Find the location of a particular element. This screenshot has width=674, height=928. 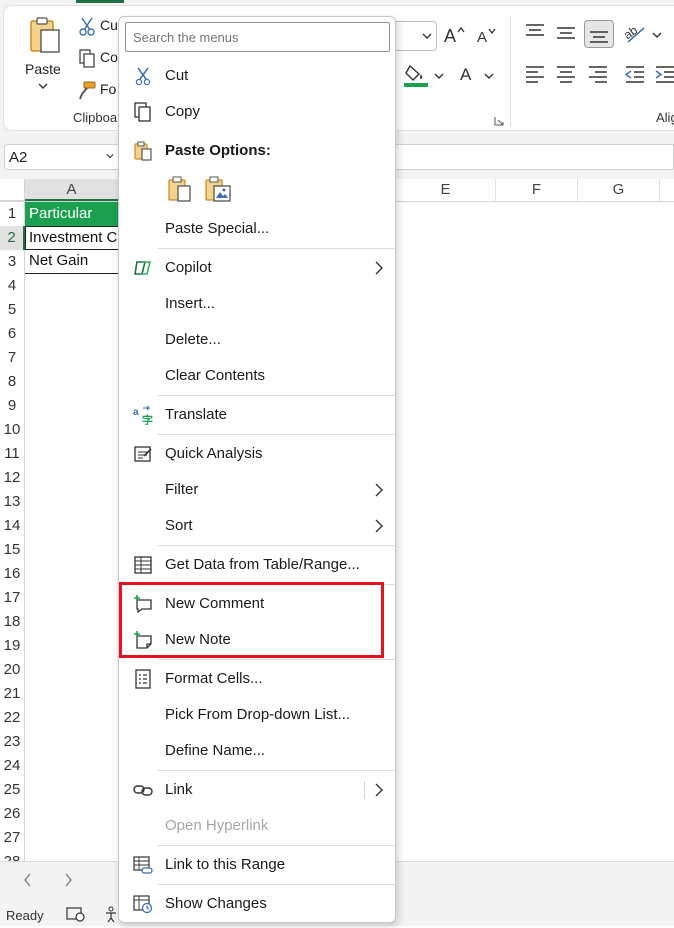

row-header: 12 is located at coordinates (12, 478).